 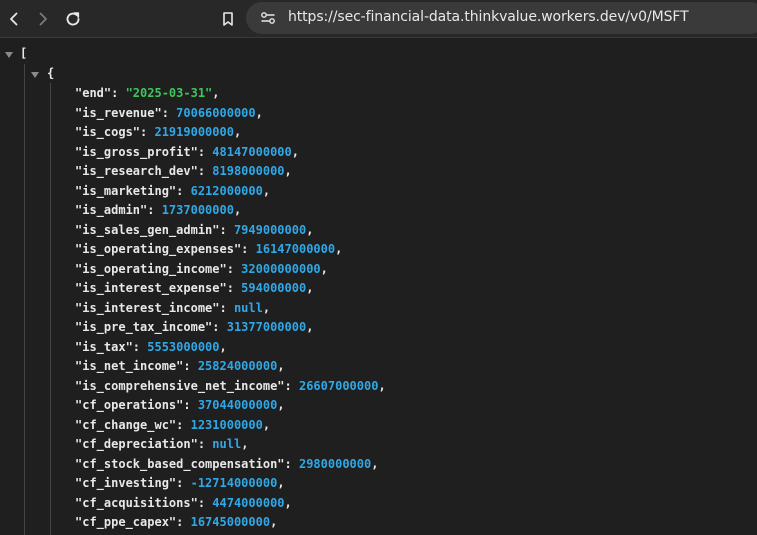 What do you see at coordinates (147, 229) in the screenshot?
I see `json-key: "is_sales_gen_admin"` at bounding box center [147, 229].